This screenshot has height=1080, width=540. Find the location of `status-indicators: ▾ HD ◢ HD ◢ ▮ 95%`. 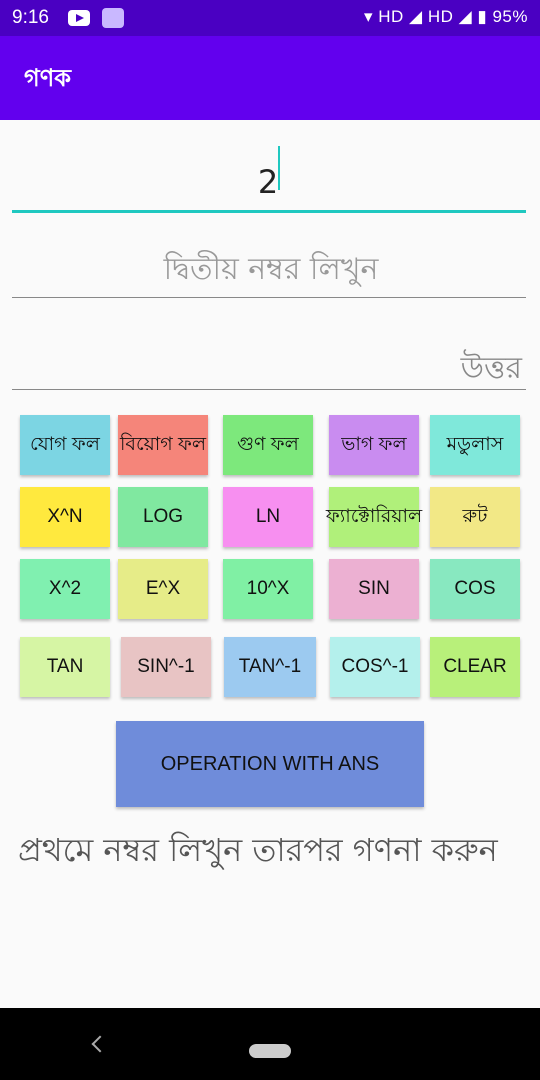

status-indicators: ▾ HD ◢ HD ◢ ▮ 95% is located at coordinates (445, 16).